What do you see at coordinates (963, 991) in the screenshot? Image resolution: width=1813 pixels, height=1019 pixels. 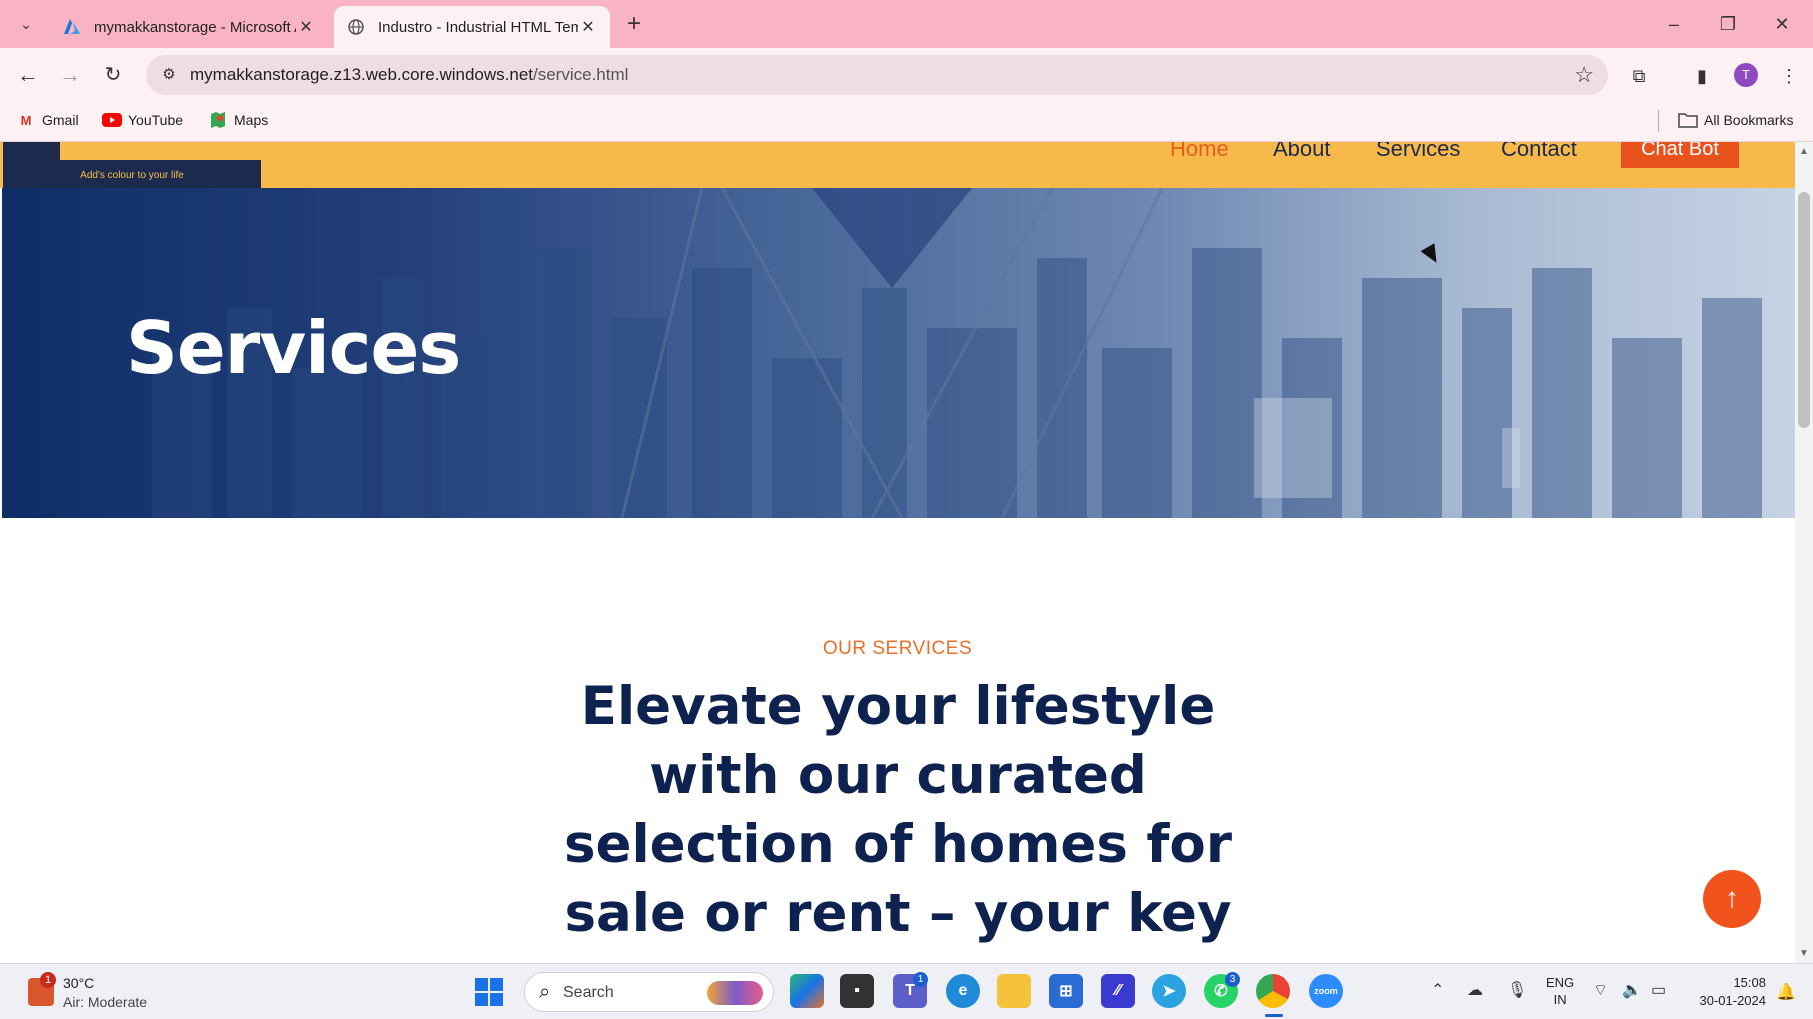 I see `edge-icon: e` at bounding box center [963, 991].